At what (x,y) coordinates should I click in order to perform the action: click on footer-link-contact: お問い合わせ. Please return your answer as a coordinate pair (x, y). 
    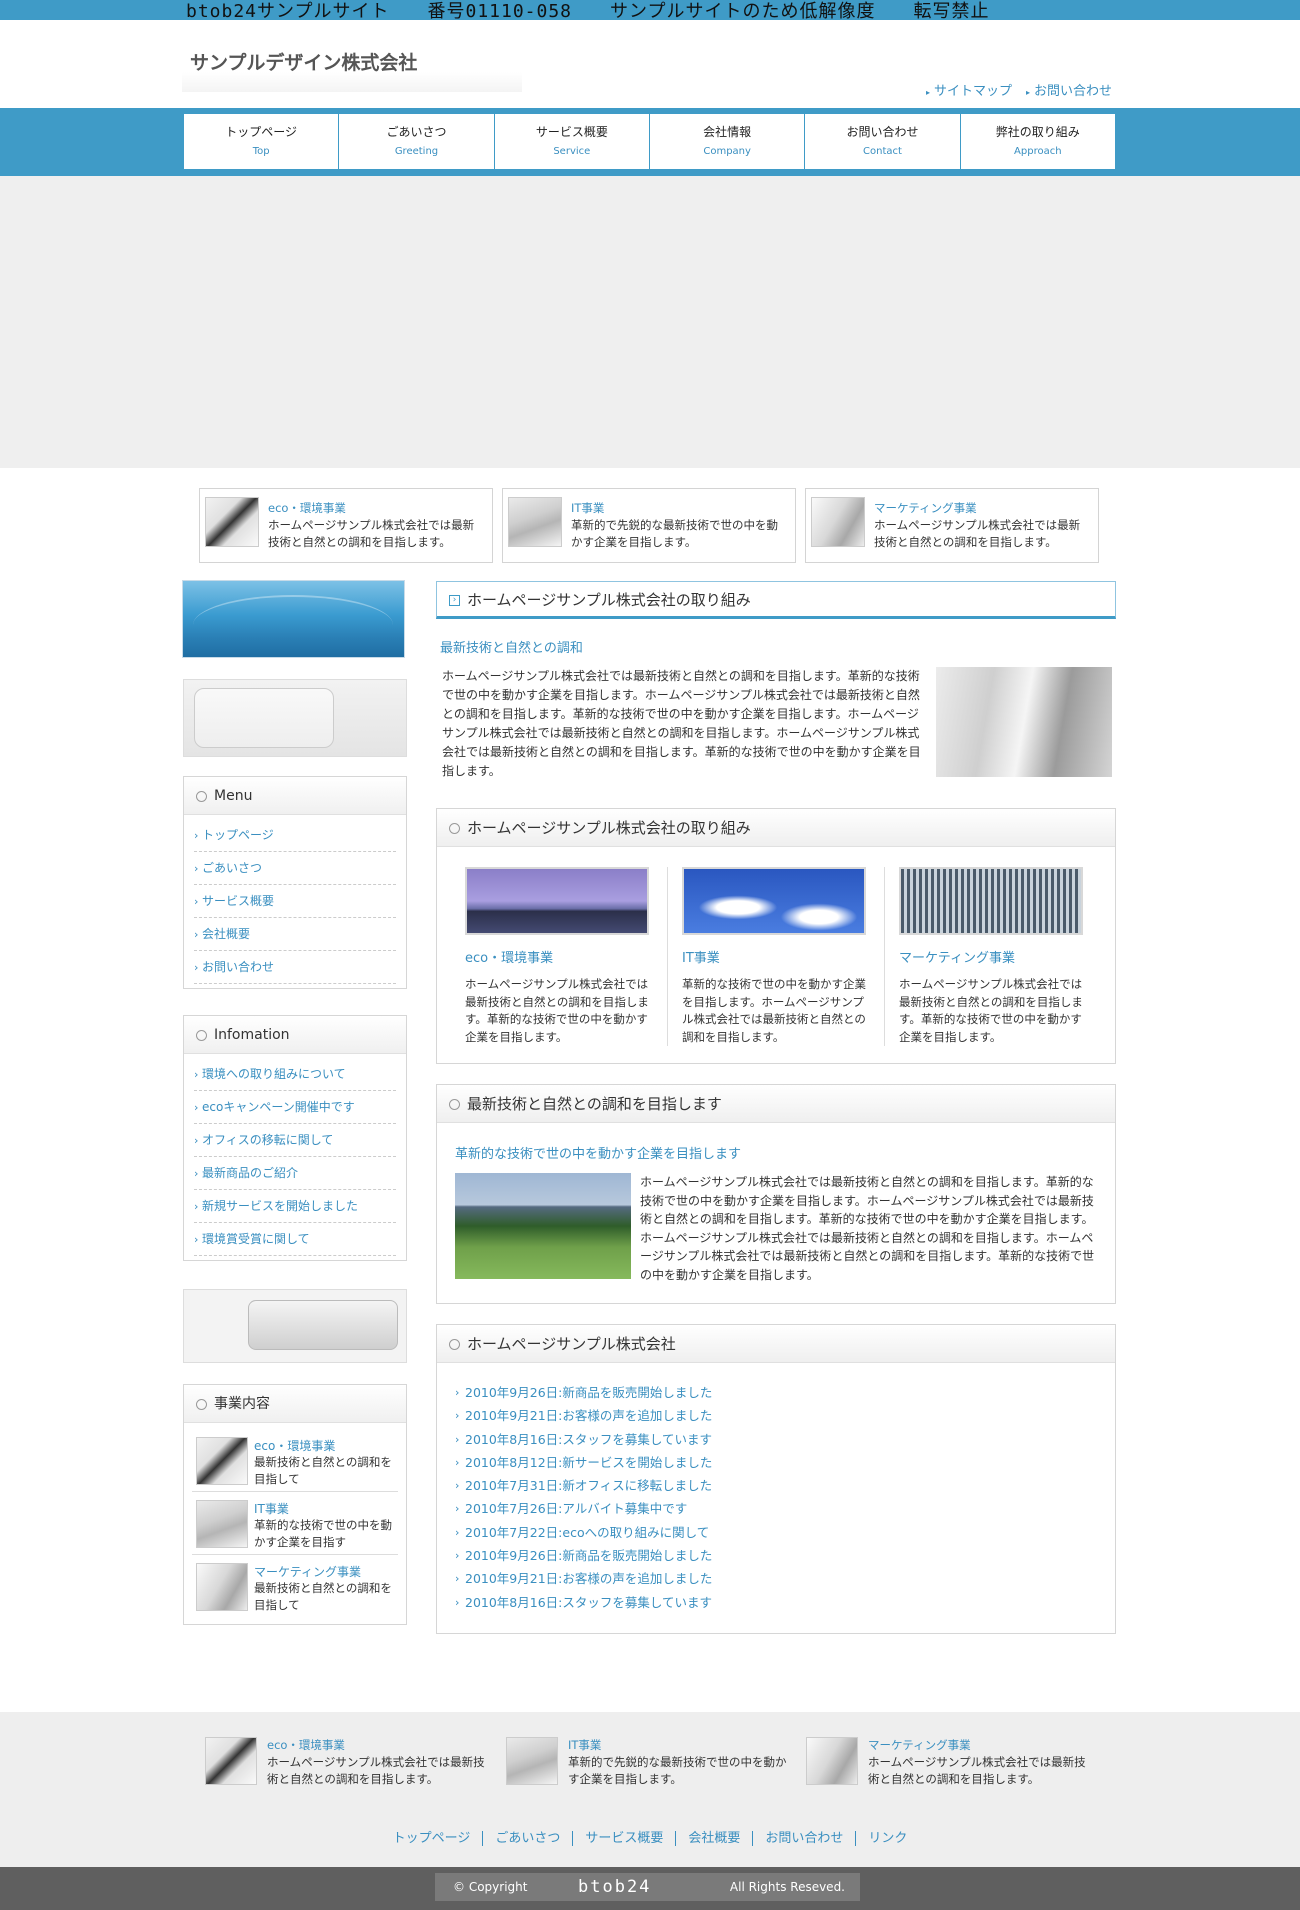
    Looking at the image, I should click on (805, 1838).